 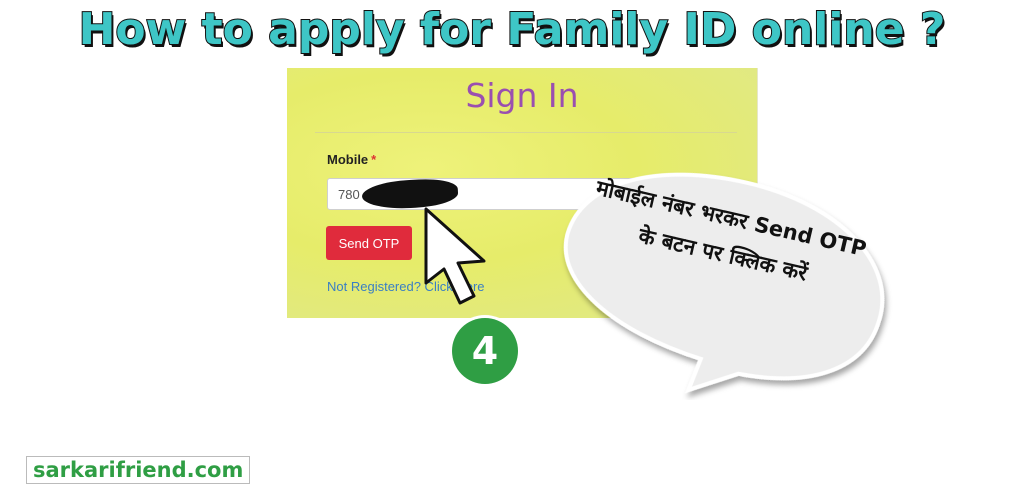 I want to click on title-divider, so click(x=526, y=132).